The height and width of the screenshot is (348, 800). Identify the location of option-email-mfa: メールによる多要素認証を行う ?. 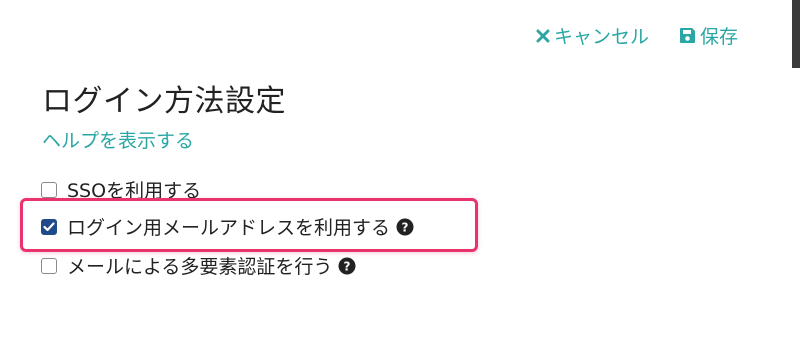
(198, 265).